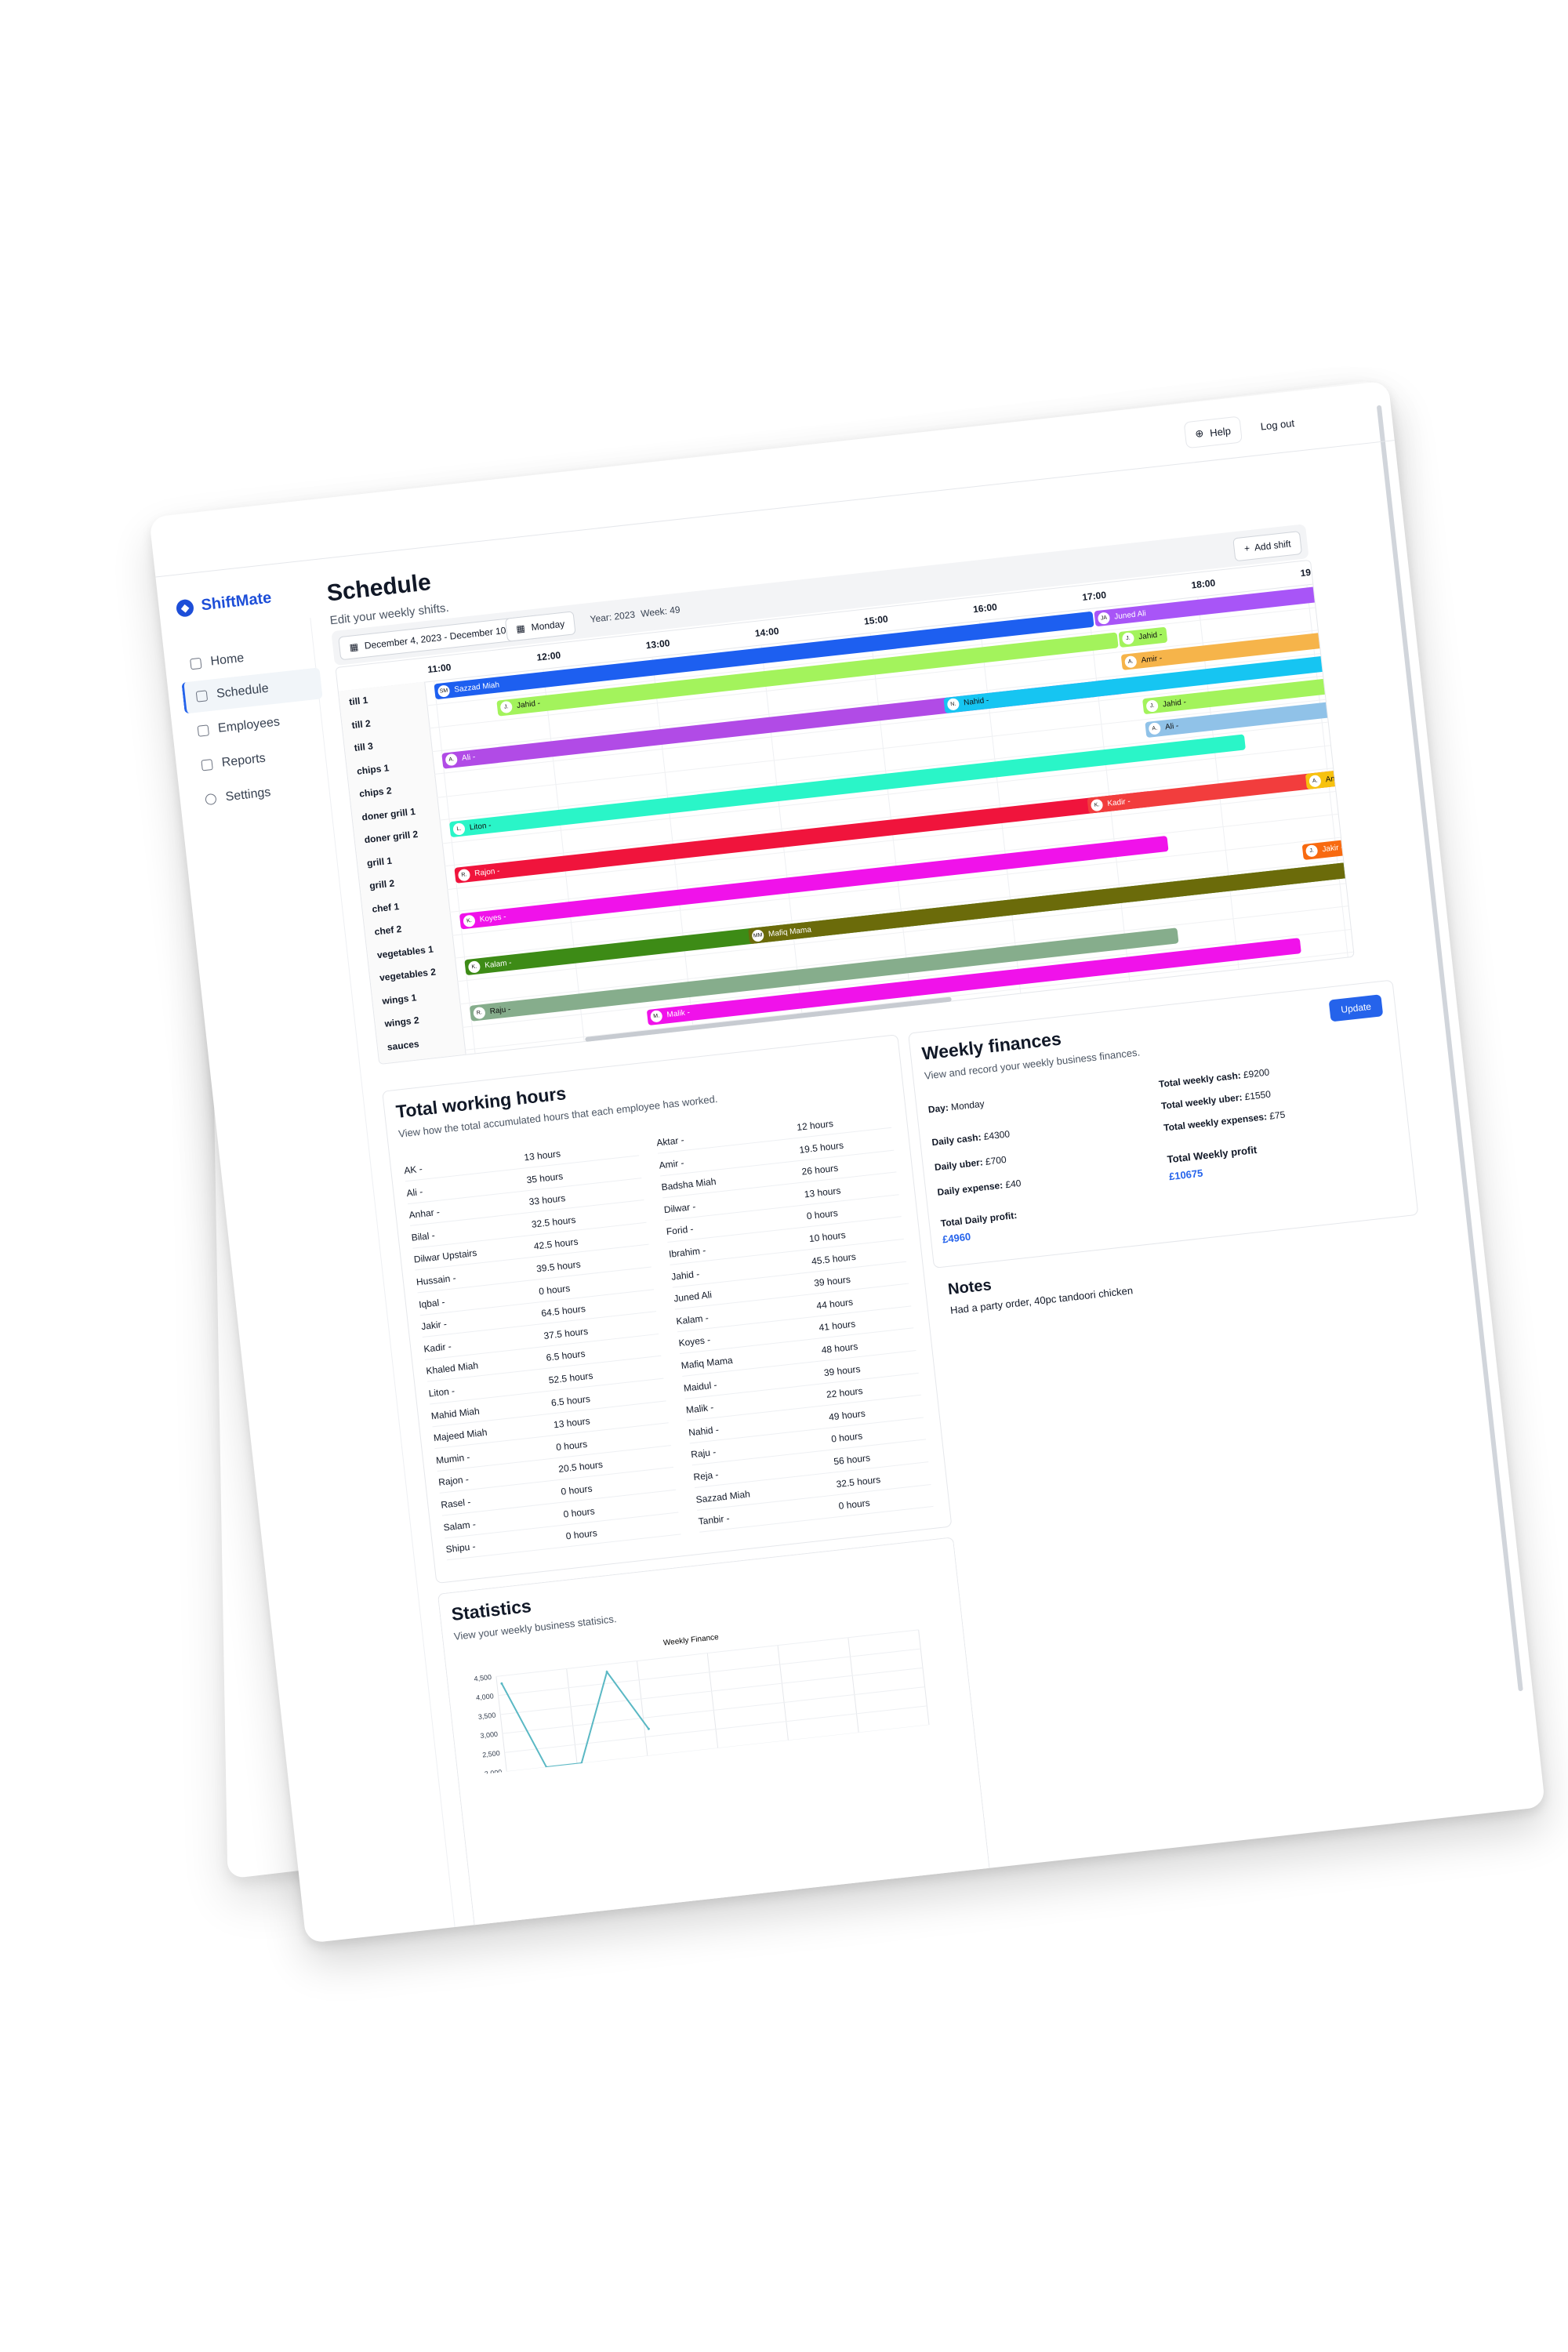 The width and height of the screenshot is (1568, 2352). I want to click on add-shift-button: + Add shift, so click(1267, 546).